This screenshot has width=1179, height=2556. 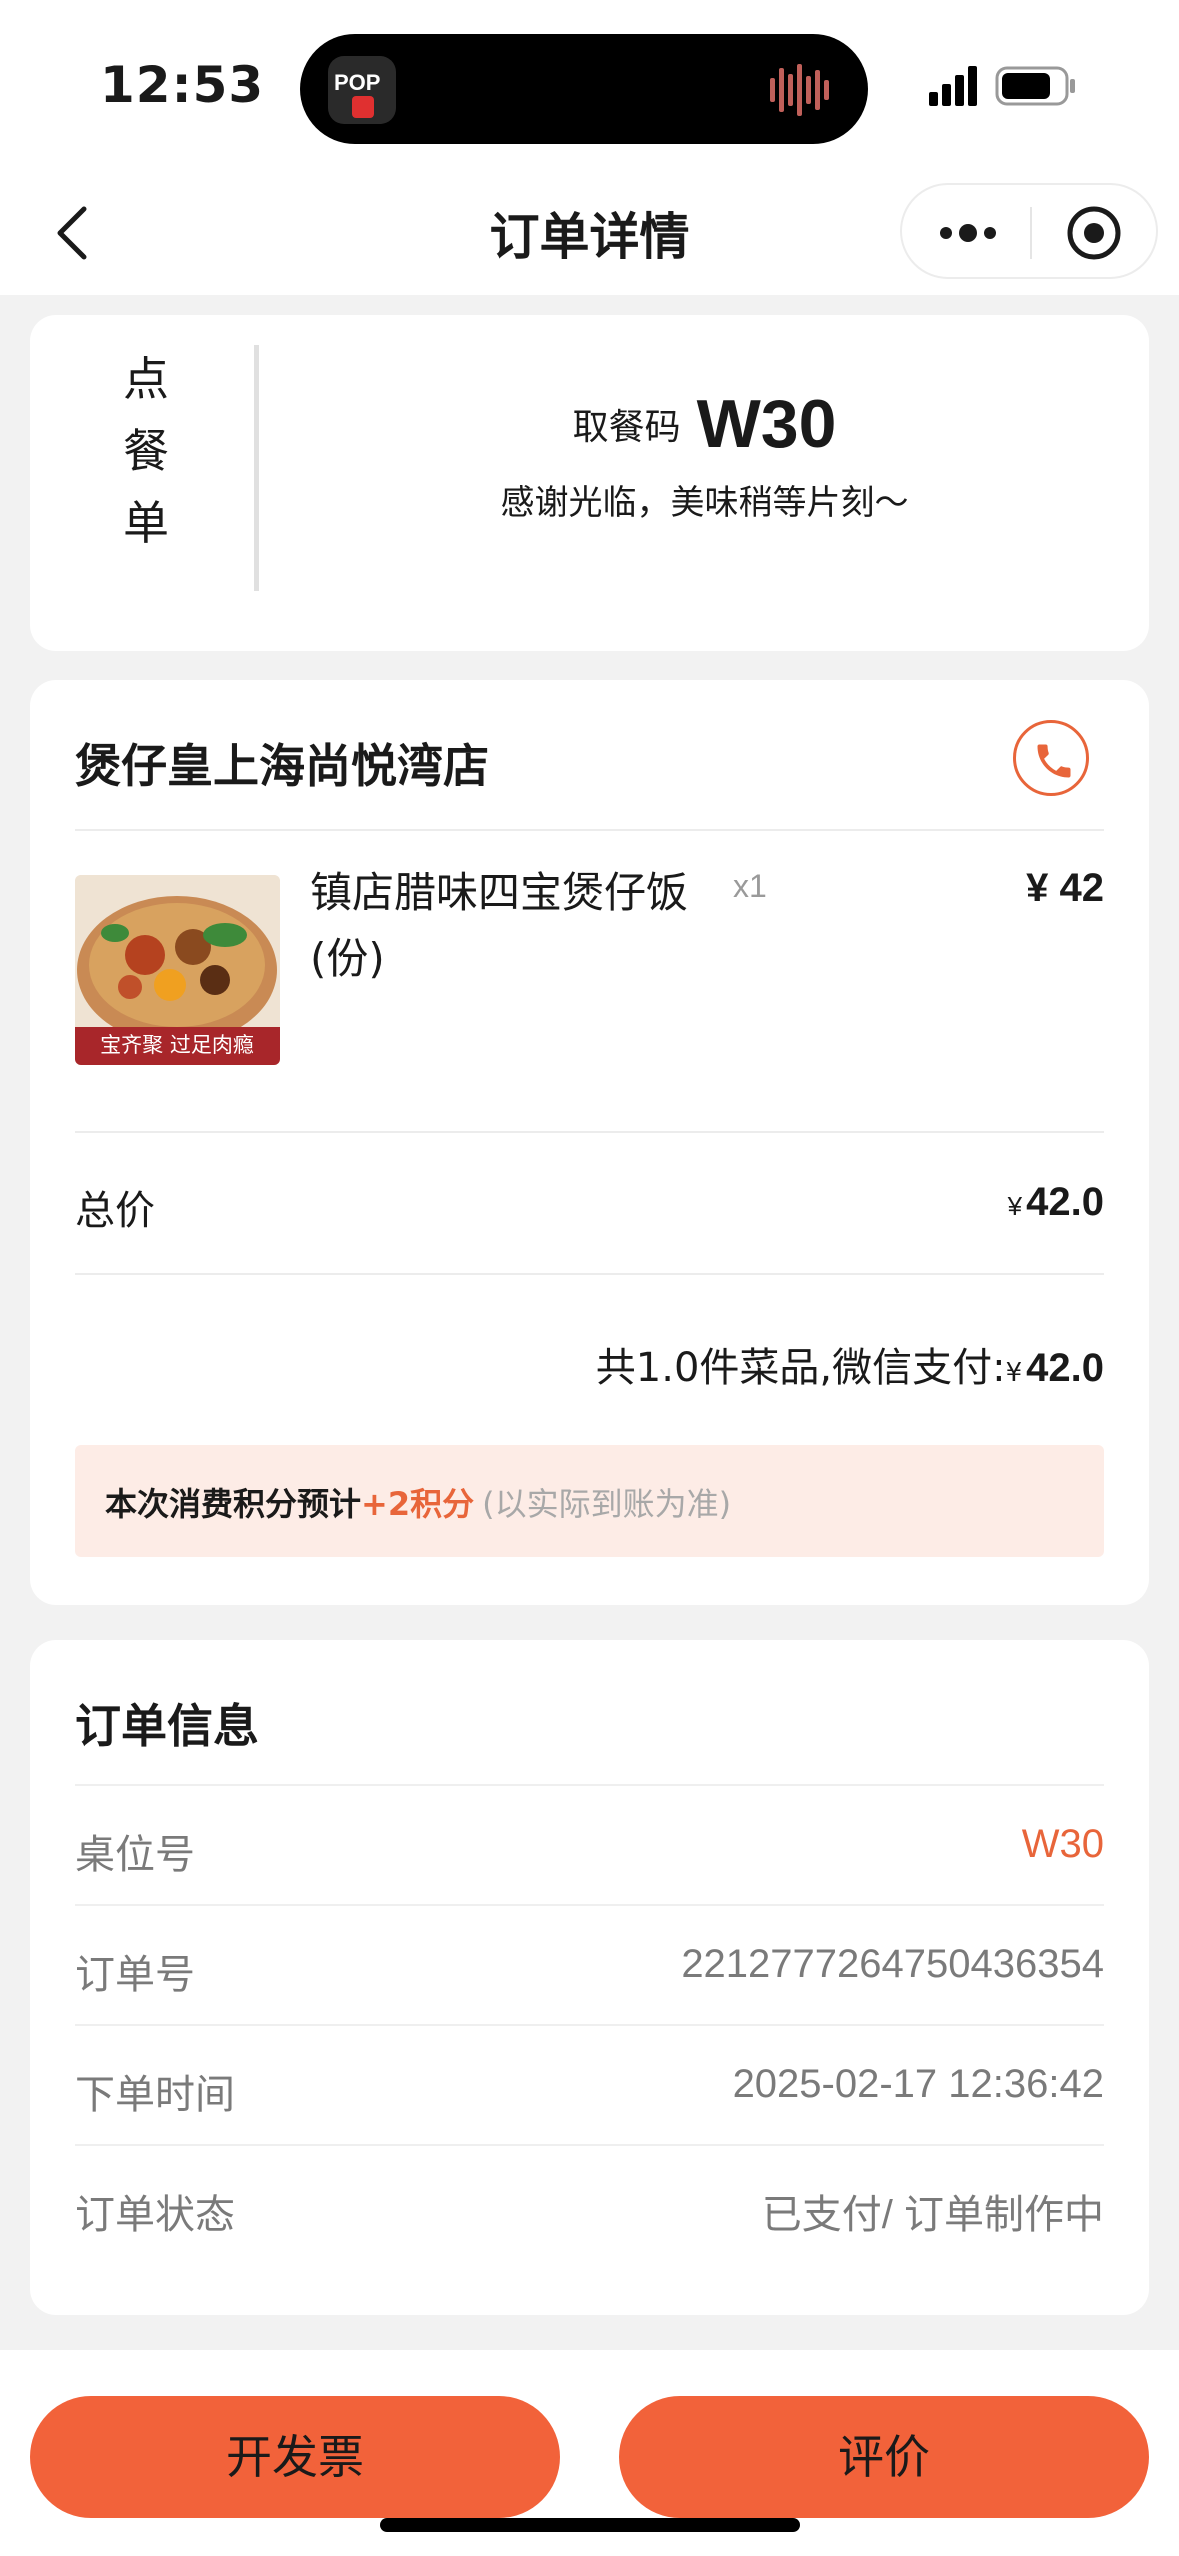 I want to click on store-name: 煲仔皇上海尚悦湾店, so click(x=282, y=766).